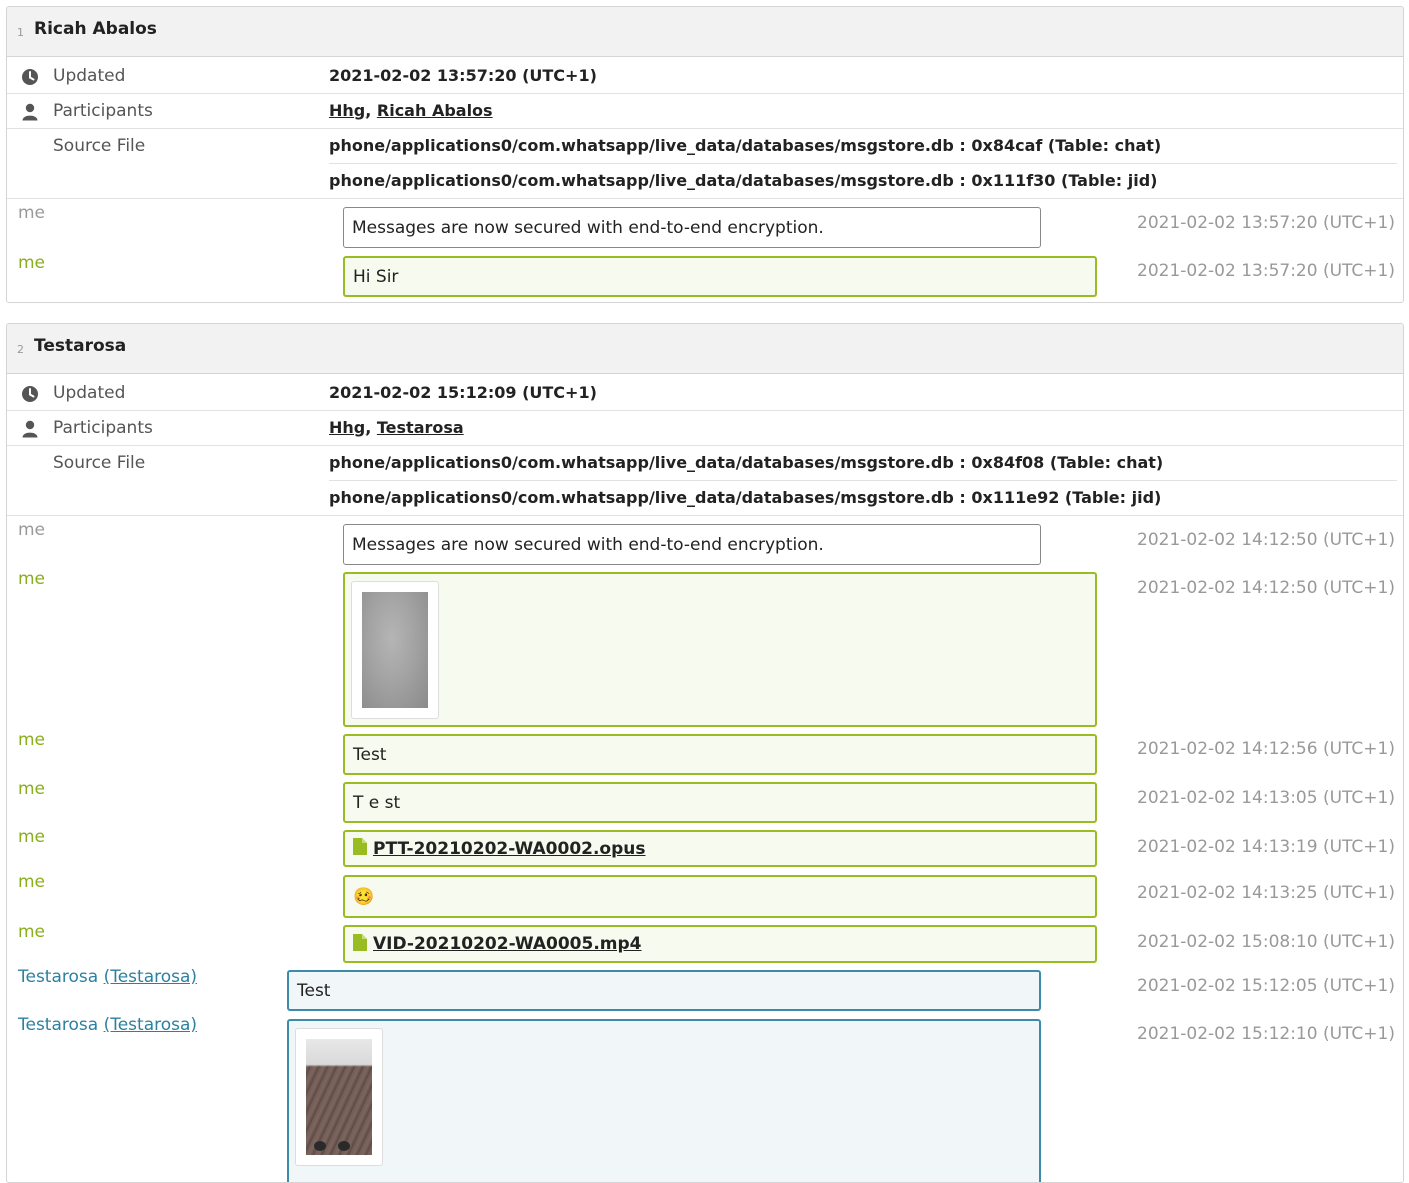 The height and width of the screenshot is (1183, 1409). Describe the element at coordinates (705, 76) in the screenshot. I see `updated-row: Updated 2021-02-02 13:57:20 (UTC+1)` at that location.